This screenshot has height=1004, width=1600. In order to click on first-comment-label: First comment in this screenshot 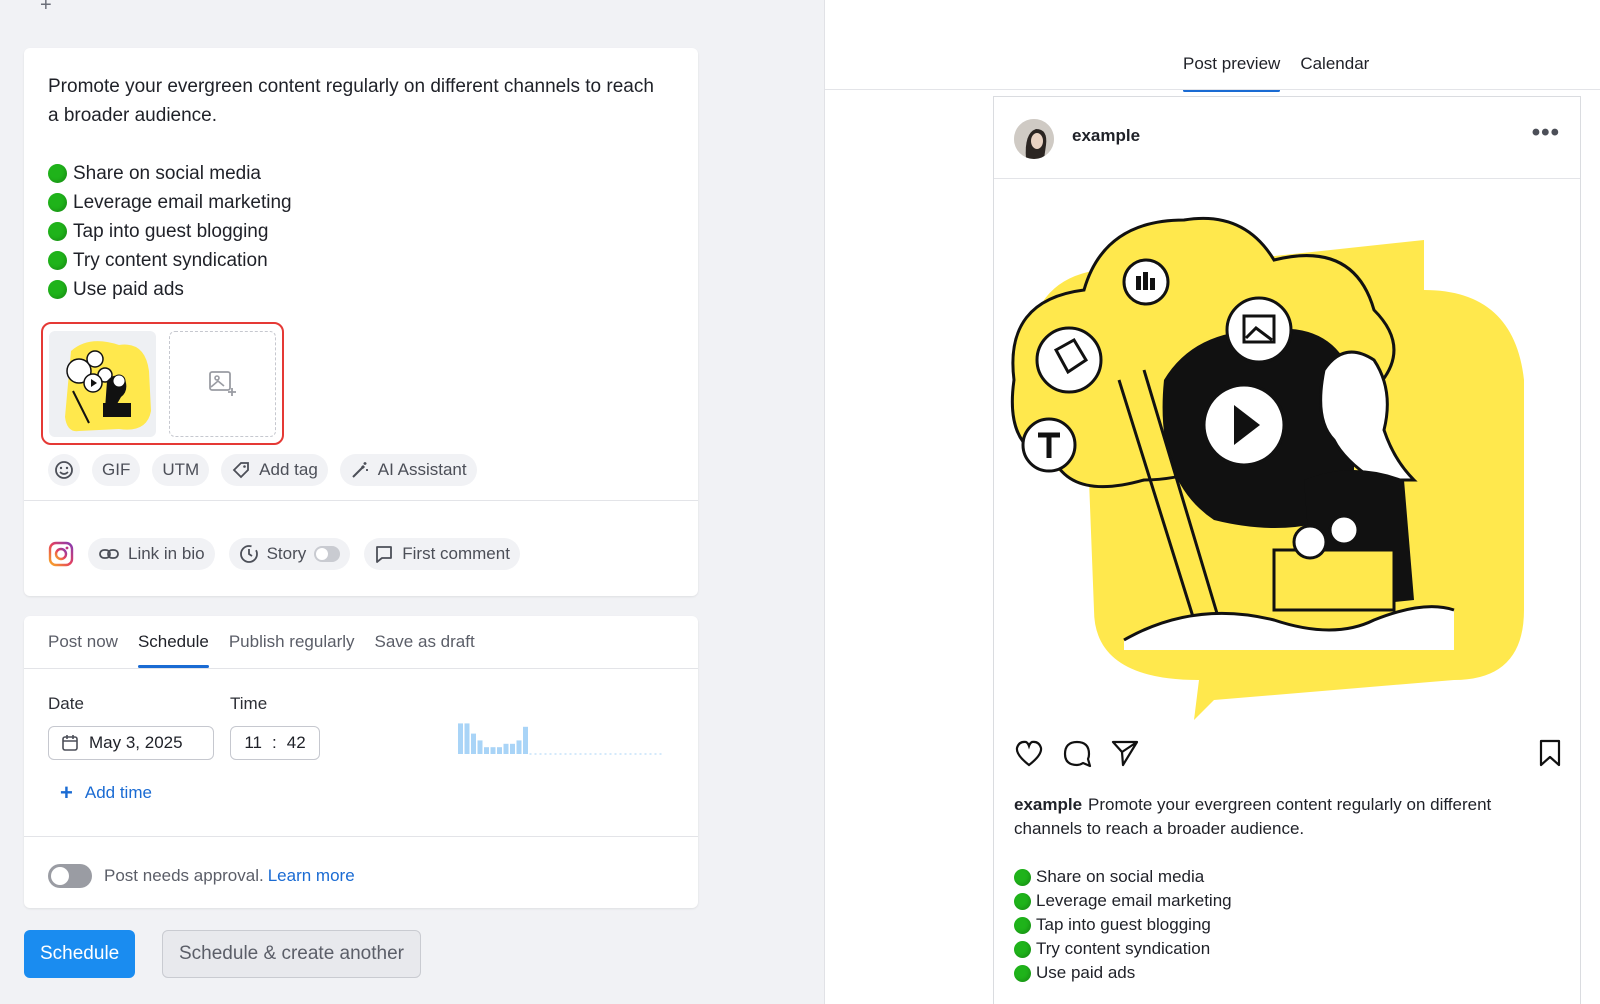, I will do `click(456, 553)`.